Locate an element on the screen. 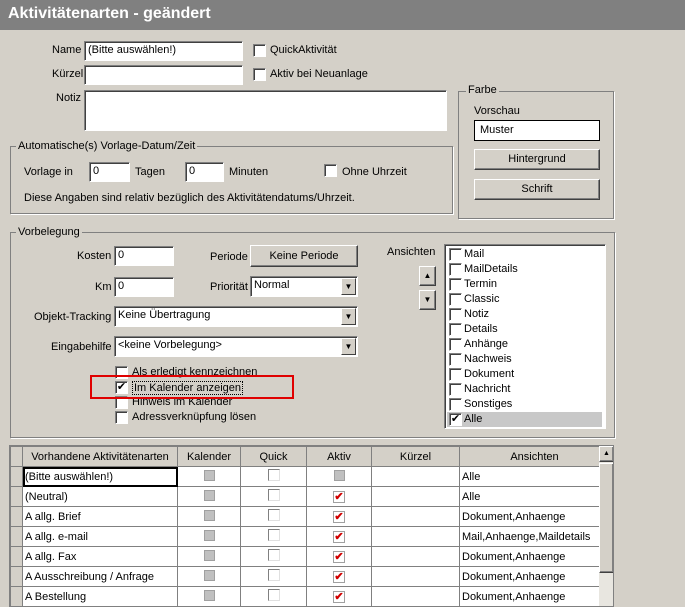 The width and height of the screenshot is (685, 607). move-up-button: ▲ is located at coordinates (427, 276).